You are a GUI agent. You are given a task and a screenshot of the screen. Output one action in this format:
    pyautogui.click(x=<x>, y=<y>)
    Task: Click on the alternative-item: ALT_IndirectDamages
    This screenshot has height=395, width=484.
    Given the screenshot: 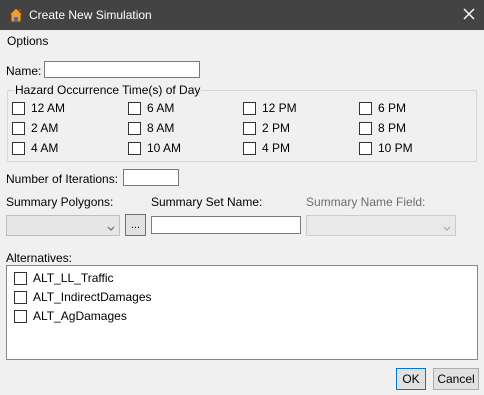 What is the action you would take?
    pyautogui.click(x=83, y=297)
    